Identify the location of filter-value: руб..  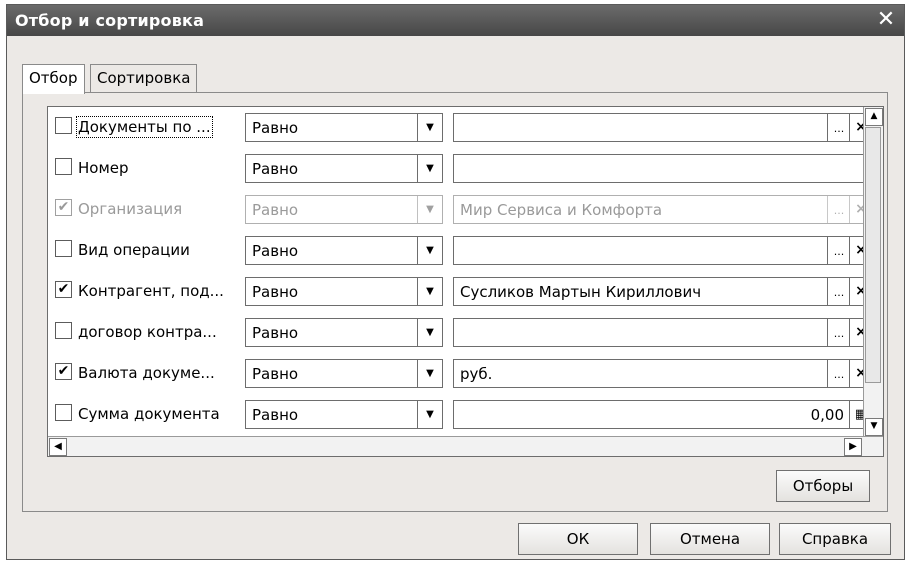
(476, 374).